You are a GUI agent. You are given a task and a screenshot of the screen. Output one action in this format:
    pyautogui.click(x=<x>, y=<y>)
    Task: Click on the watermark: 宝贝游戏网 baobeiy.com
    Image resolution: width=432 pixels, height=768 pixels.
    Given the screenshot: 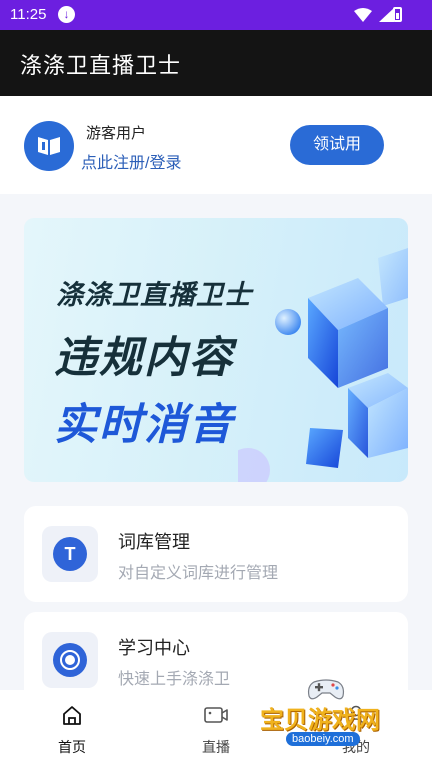 What is the action you would take?
    pyautogui.click(x=328, y=719)
    